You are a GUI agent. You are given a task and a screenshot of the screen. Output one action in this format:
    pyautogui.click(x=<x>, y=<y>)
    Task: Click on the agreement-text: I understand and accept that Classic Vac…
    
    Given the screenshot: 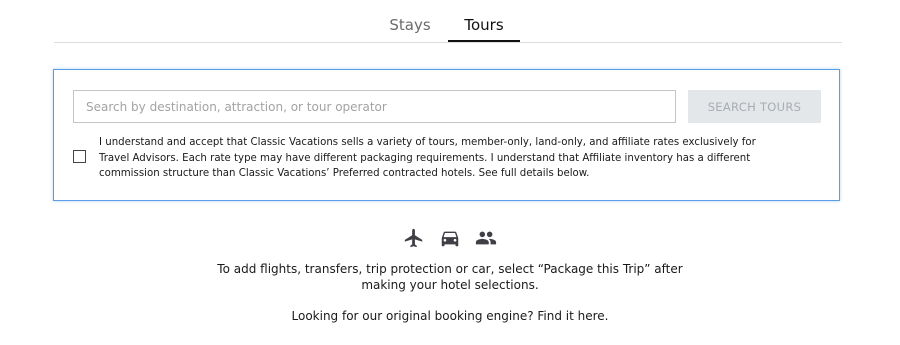 What is the action you would take?
    pyautogui.click(x=427, y=158)
    